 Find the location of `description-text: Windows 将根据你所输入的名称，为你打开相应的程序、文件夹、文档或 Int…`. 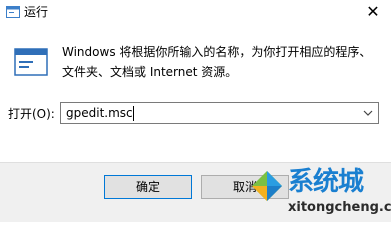

description-text: Windows 将根据你所输入的名称，为你打开相应的程序、文件夹、文档或 Int… is located at coordinates (217, 62).